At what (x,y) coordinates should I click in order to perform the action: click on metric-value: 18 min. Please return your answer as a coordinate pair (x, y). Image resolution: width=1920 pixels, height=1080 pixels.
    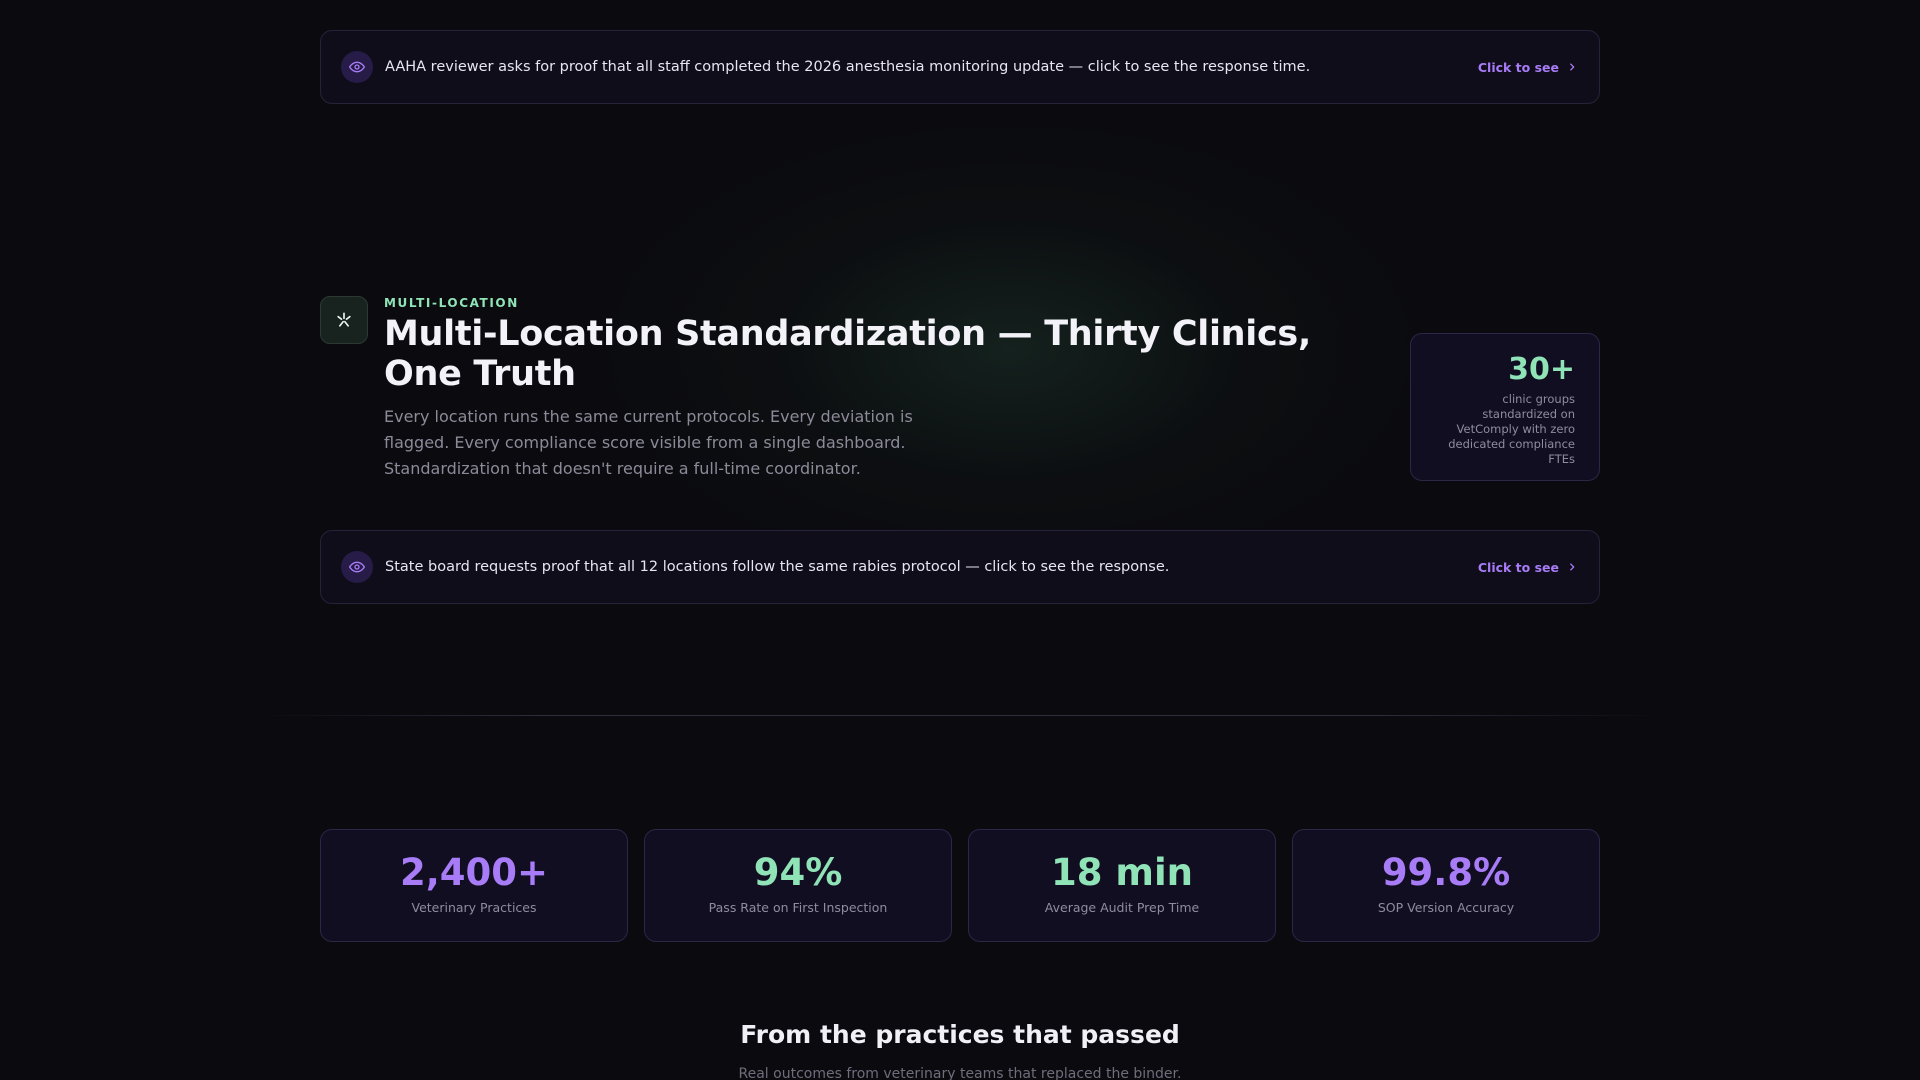
    Looking at the image, I should click on (1122, 872).